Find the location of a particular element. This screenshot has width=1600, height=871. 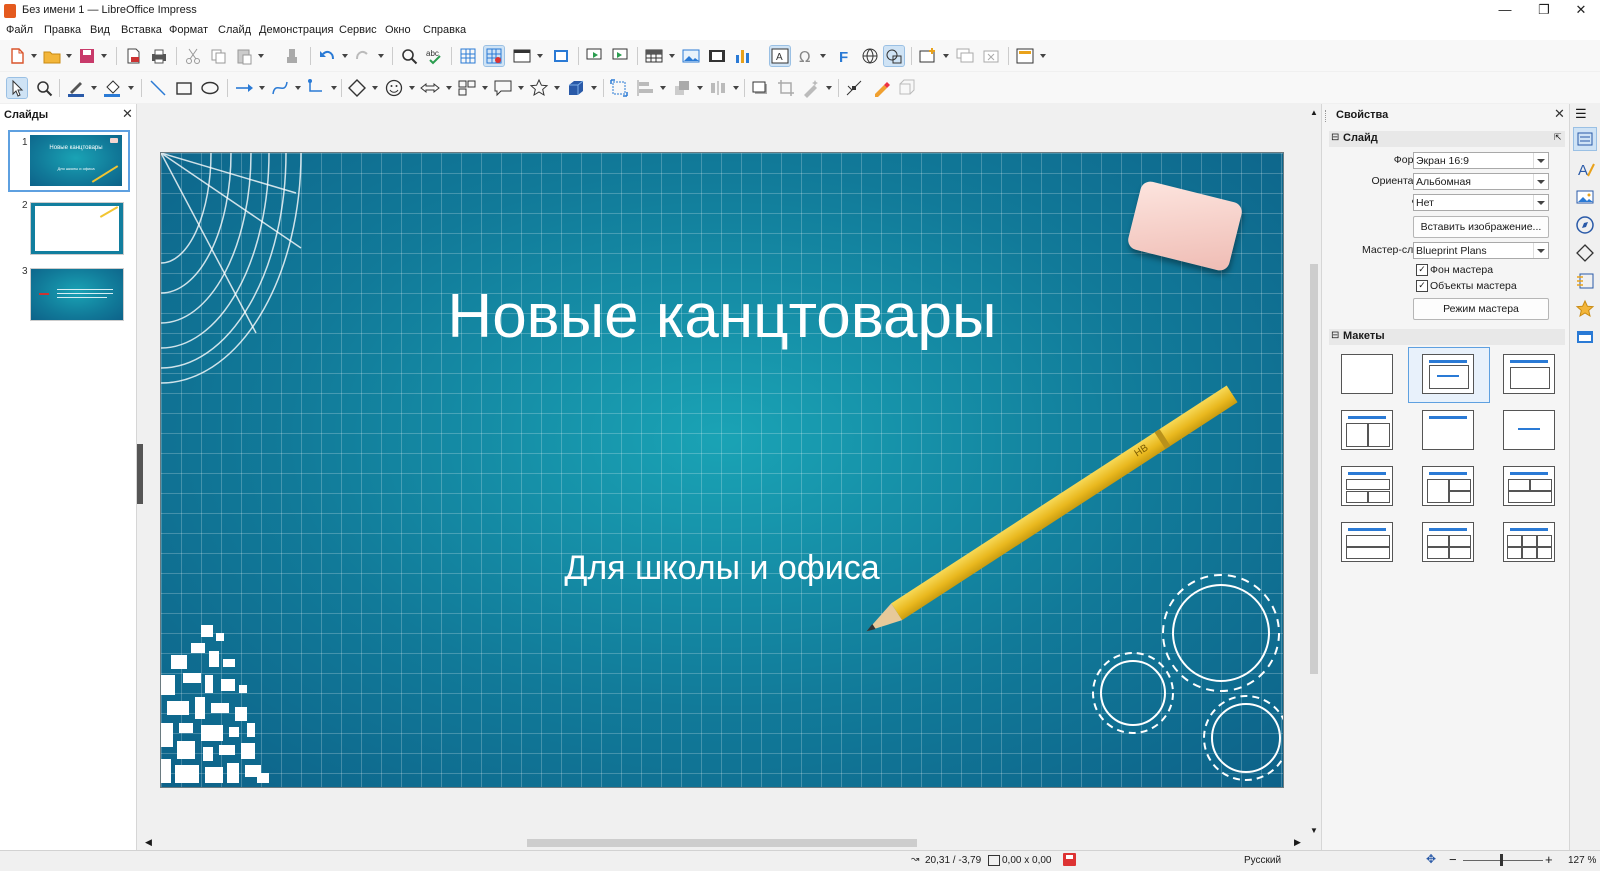

format-select: Экран 16:9 is located at coordinates (1481, 160).